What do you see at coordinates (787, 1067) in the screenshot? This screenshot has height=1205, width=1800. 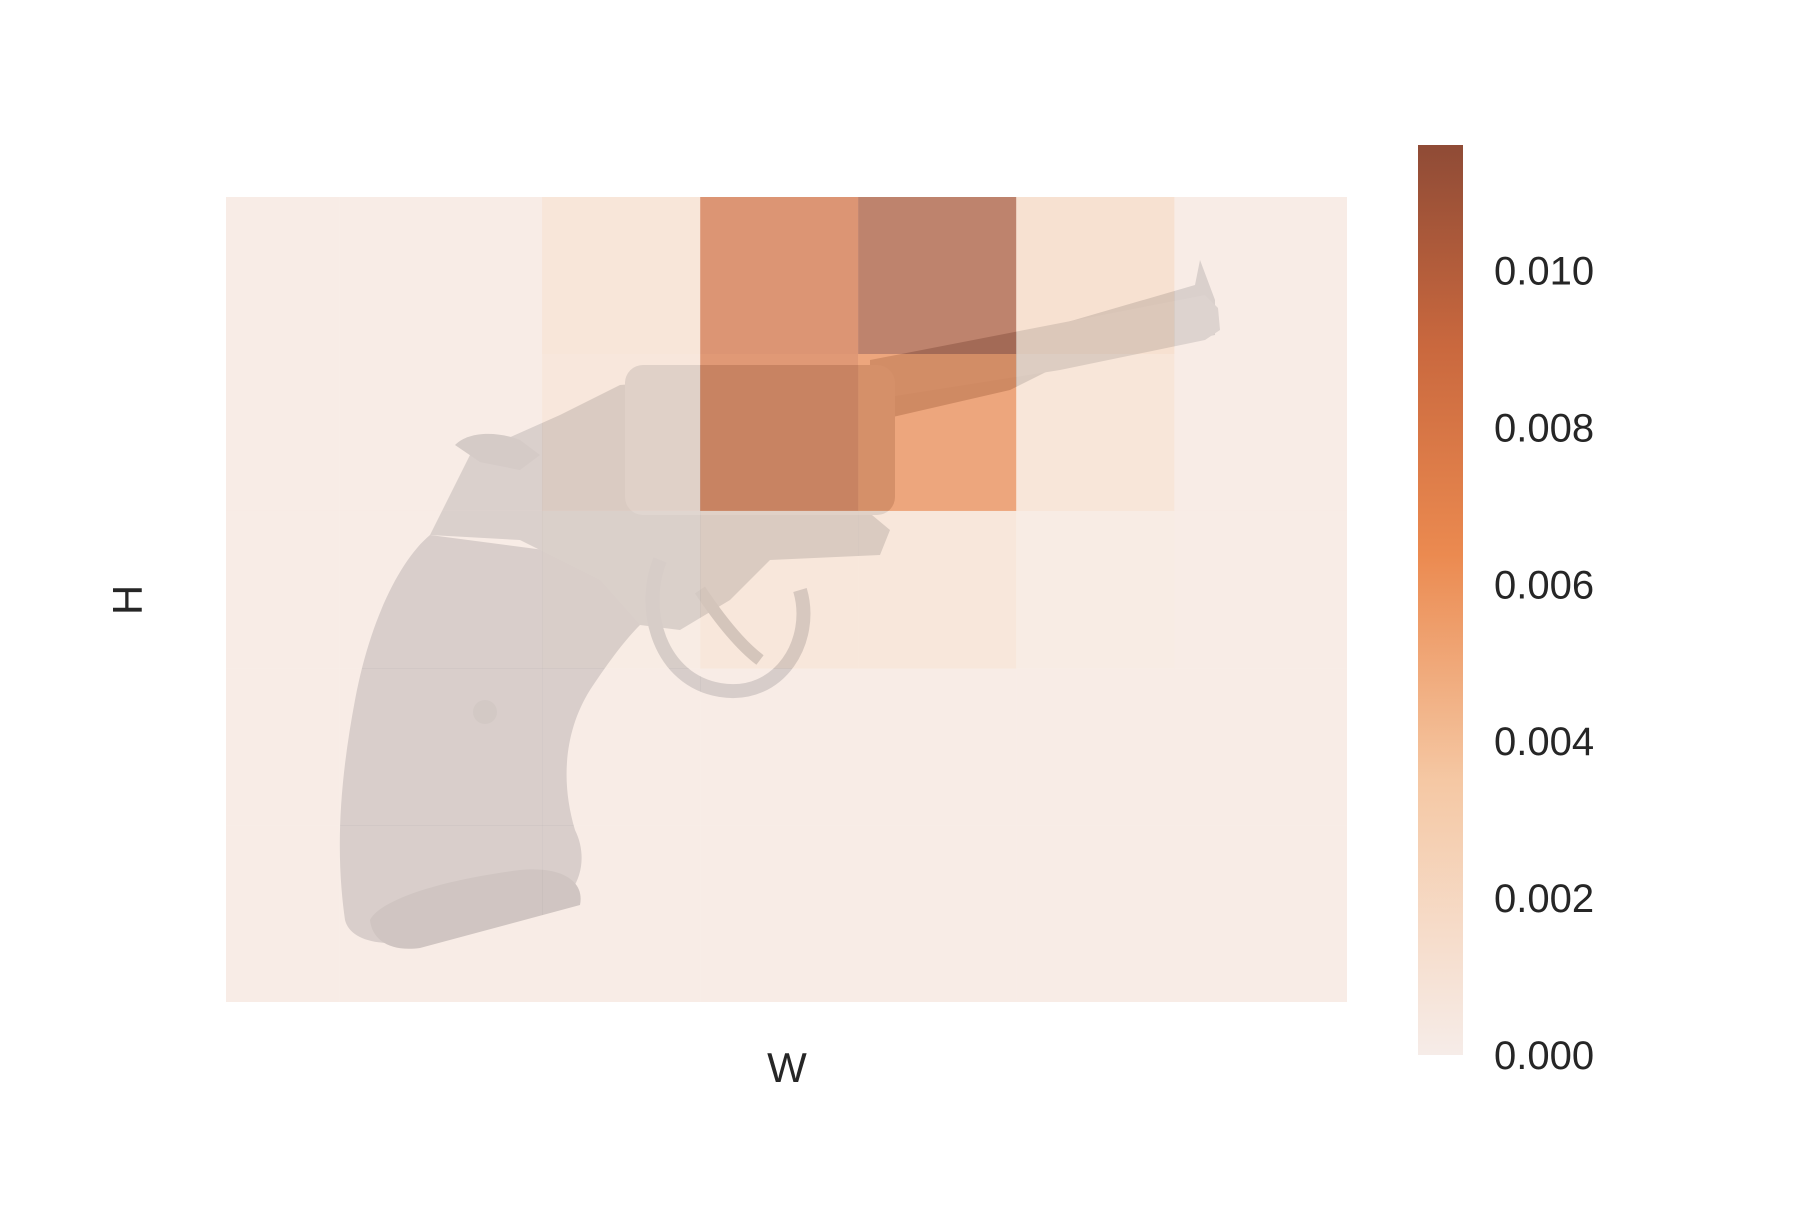 I see `x-axis-label: W` at bounding box center [787, 1067].